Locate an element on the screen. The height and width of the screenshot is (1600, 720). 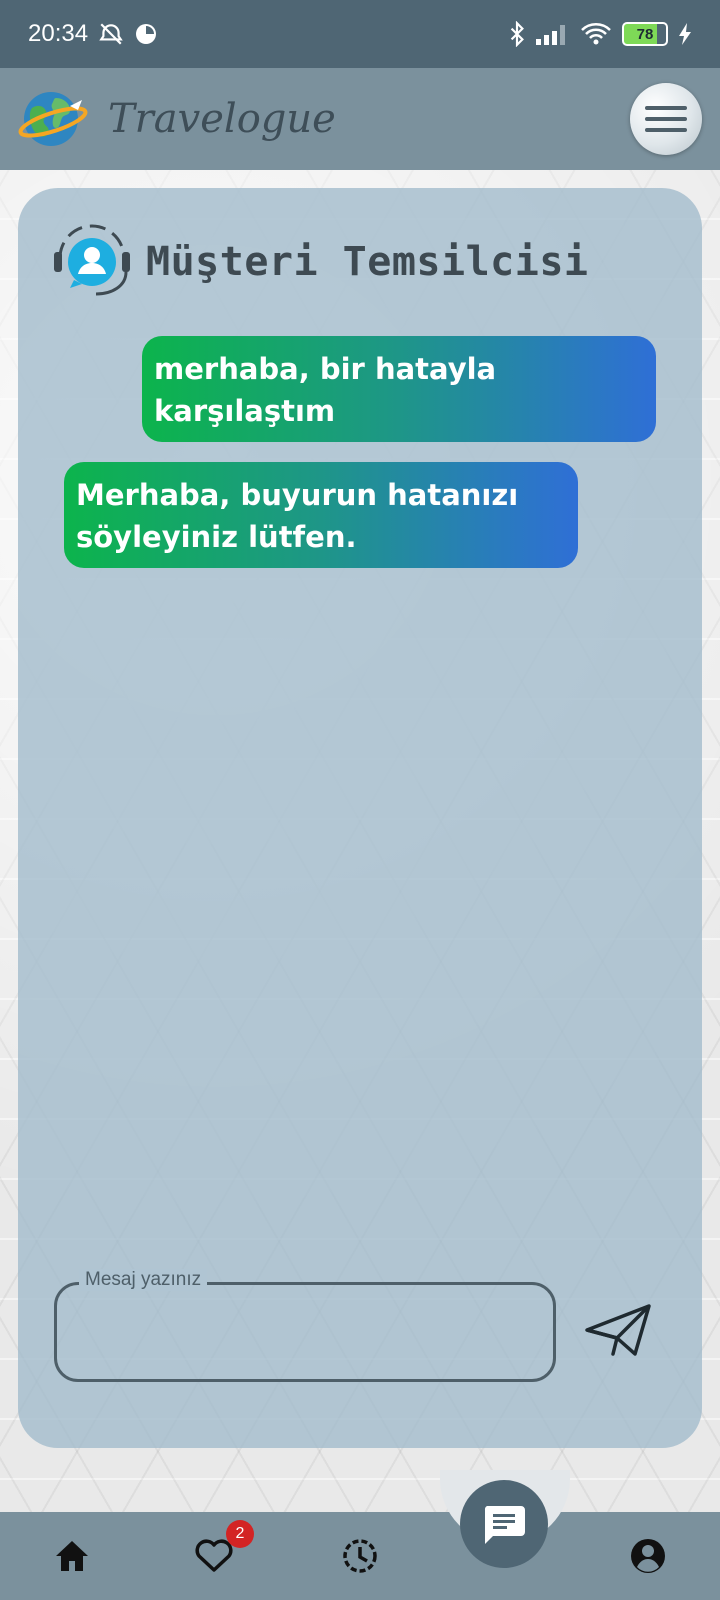
history-clock-icon is located at coordinates (360, 1556).